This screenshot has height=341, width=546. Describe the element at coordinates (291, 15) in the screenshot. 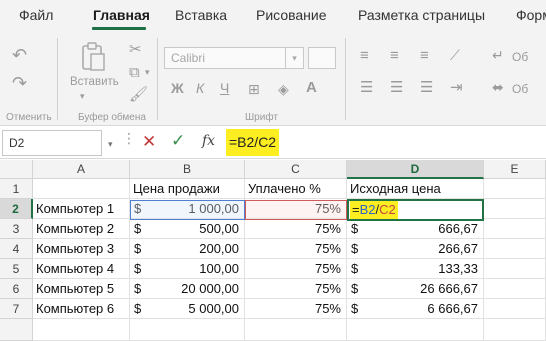

I see `tab-draw: Рисование` at that location.